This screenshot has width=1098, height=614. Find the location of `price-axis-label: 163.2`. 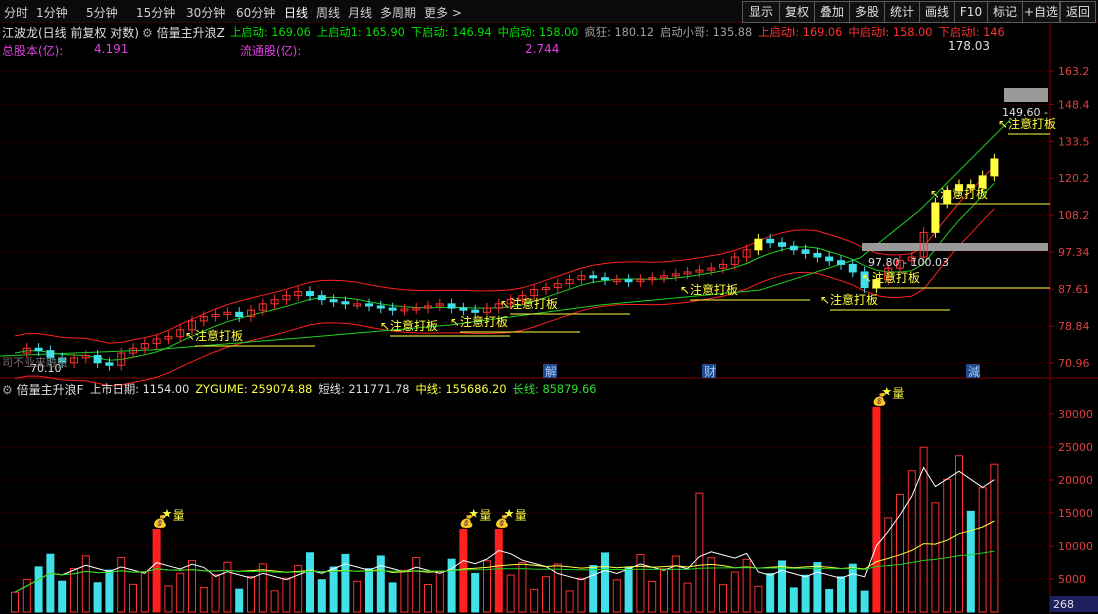

price-axis-label: 163.2 is located at coordinates (1074, 71).